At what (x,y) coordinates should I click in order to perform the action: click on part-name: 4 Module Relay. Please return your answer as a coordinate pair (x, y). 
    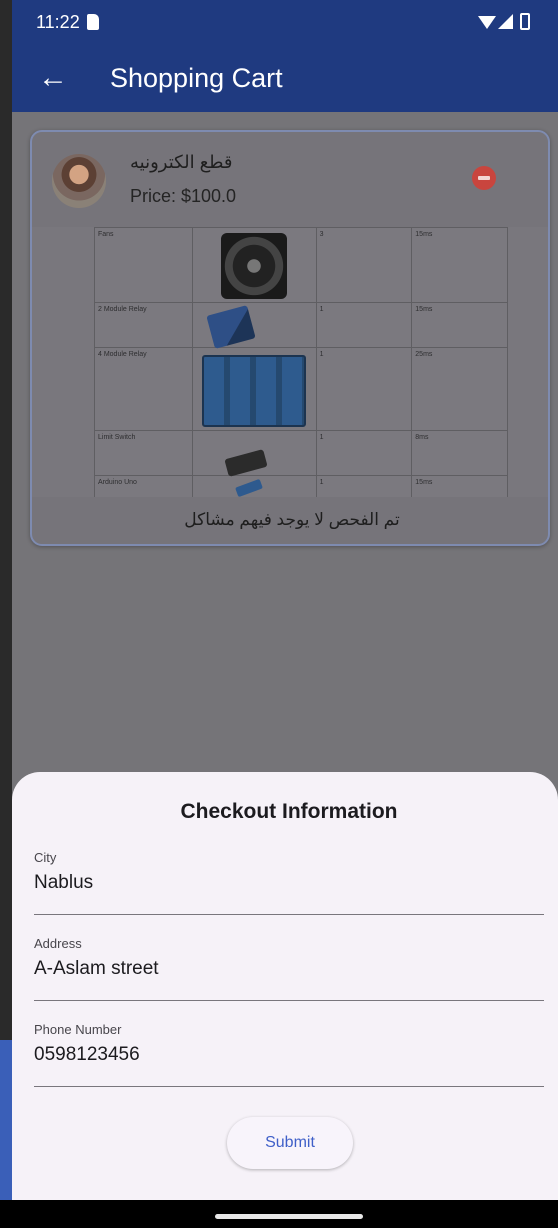
    Looking at the image, I should click on (143, 389).